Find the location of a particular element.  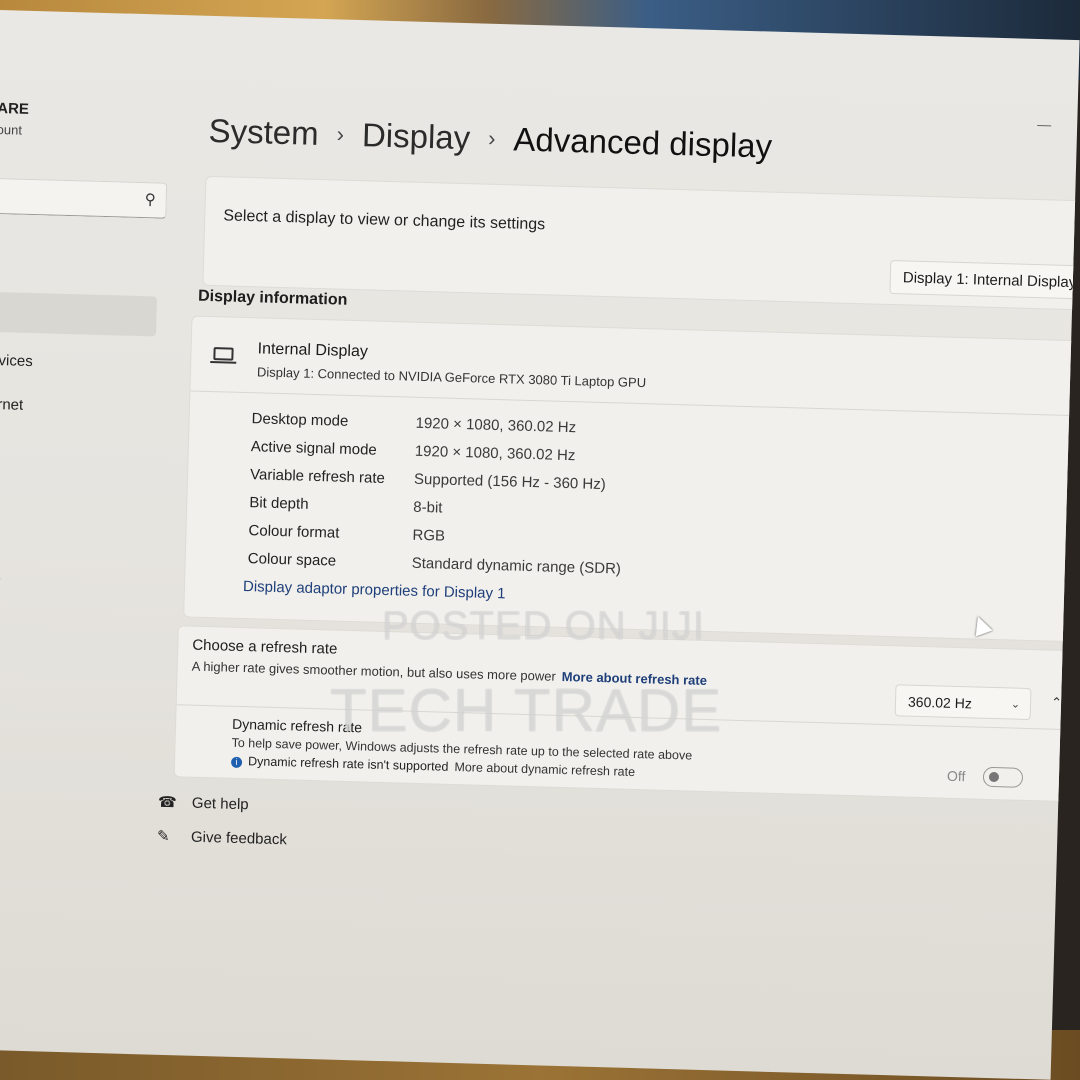

get-help-link: ☎ Get help is located at coordinates (203, 803).